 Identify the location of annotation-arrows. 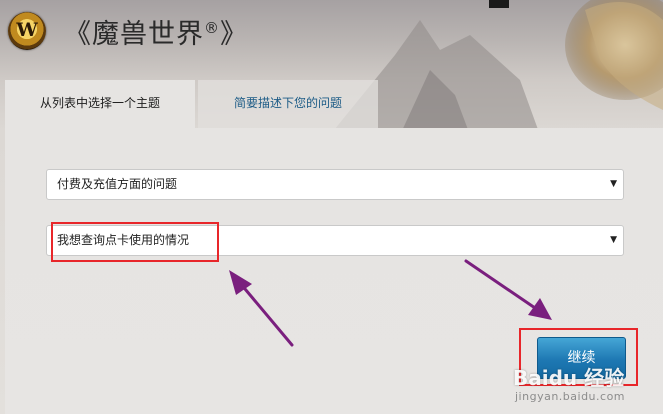
(390, 303).